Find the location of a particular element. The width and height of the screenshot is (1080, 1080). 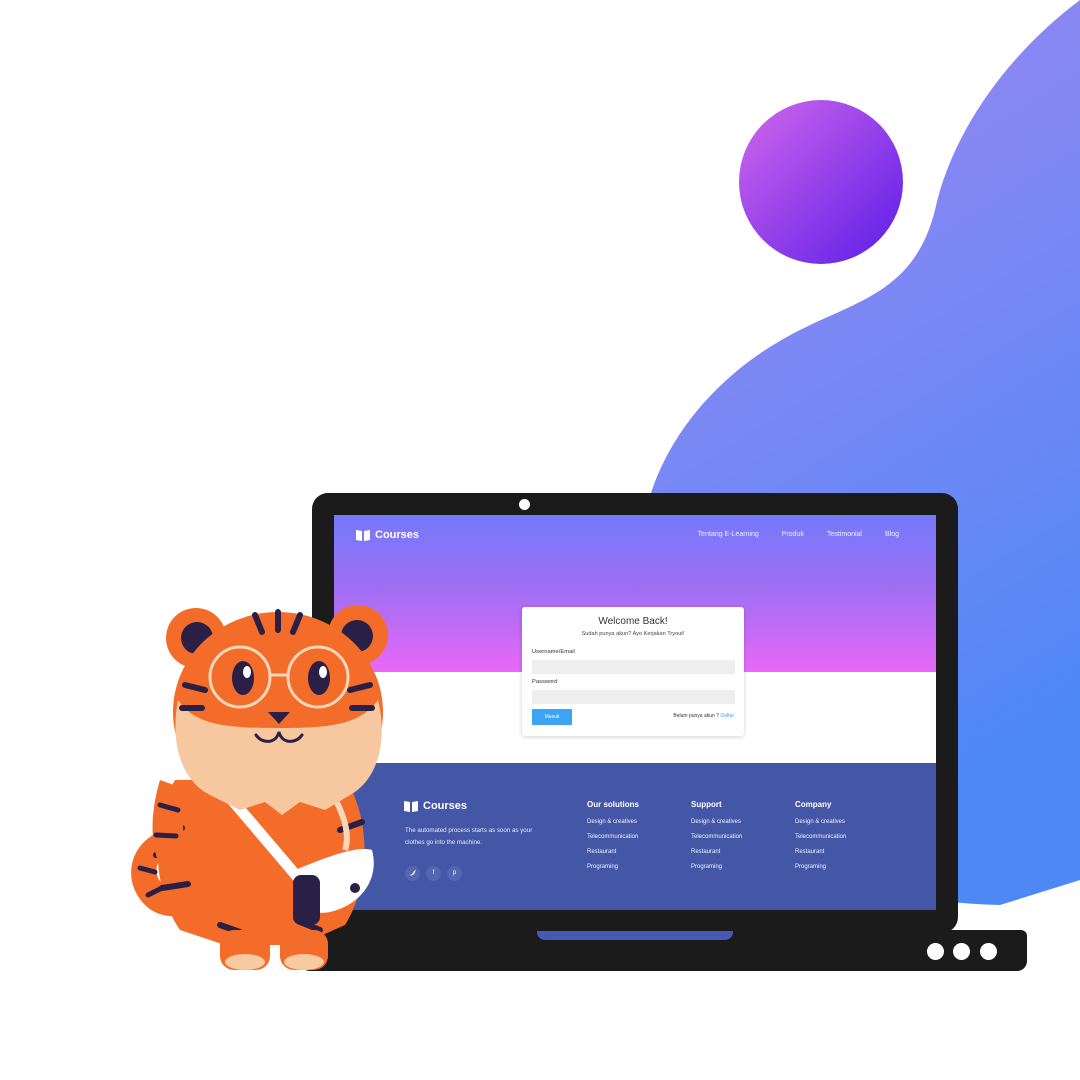

nav-link-testimonial: Testimonial is located at coordinates (844, 534).